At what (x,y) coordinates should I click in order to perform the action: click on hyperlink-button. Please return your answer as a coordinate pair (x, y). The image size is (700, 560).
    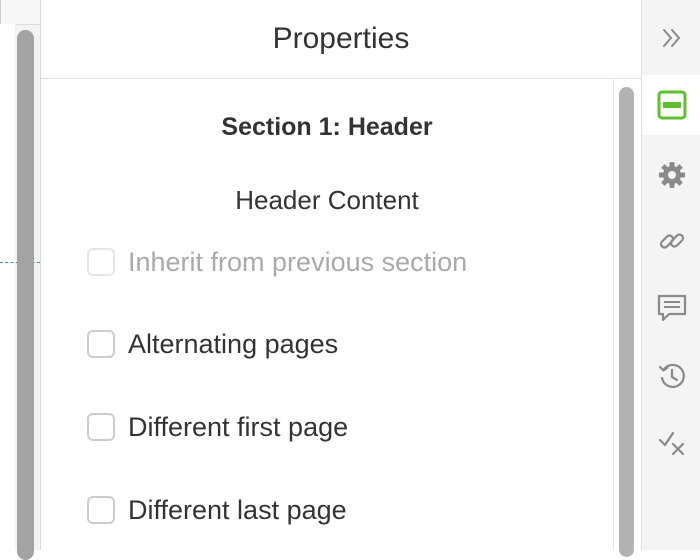
    Looking at the image, I should click on (671, 241).